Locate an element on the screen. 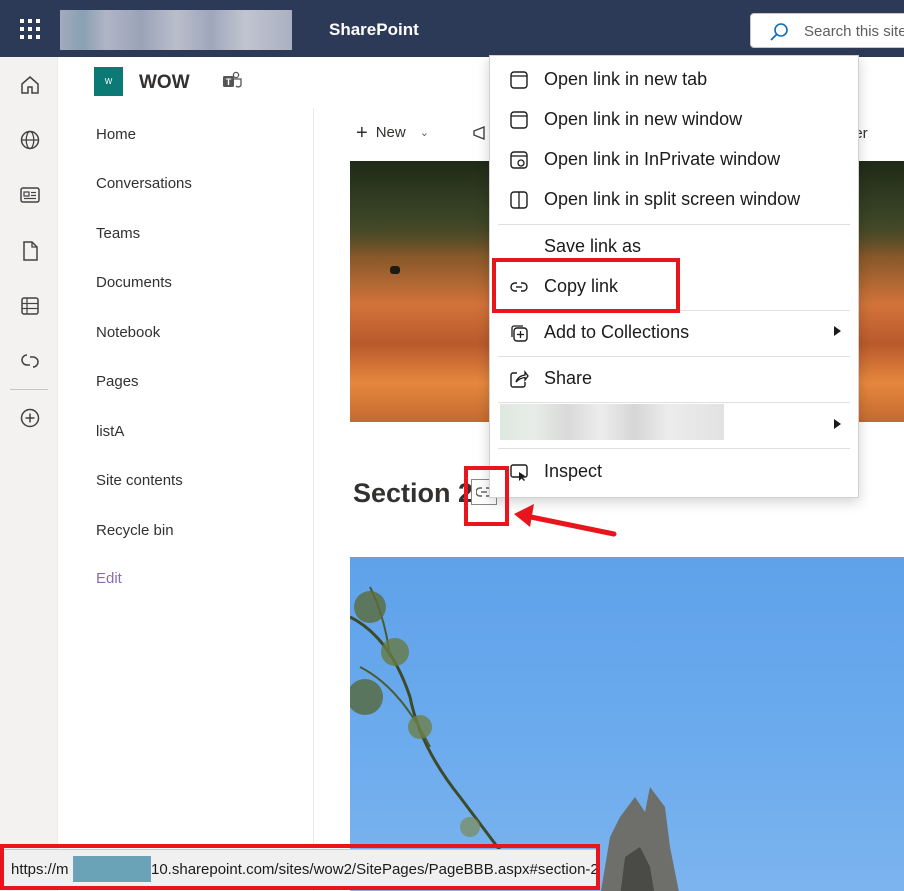 The height and width of the screenshot is (891, 904). menu-item-open-new-tab: Open link in new tab is located at coordinates (674, 79).